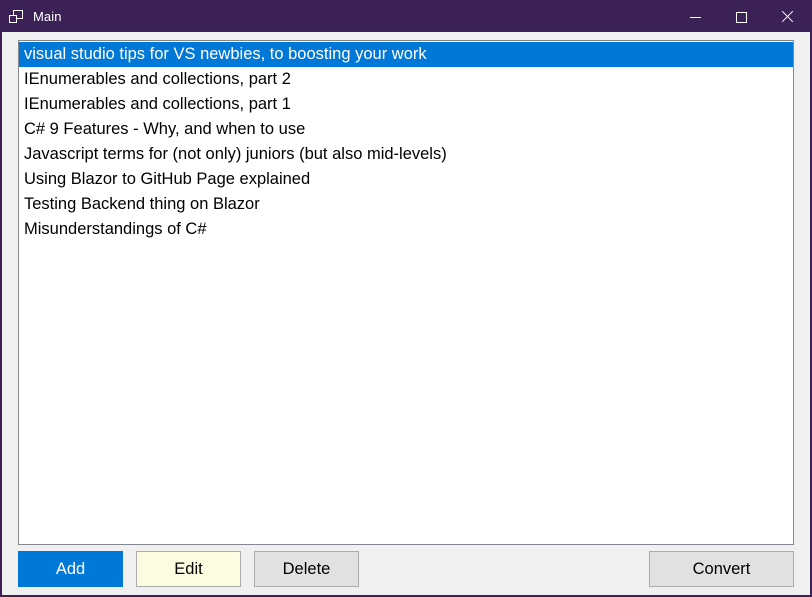 This screenshot has height=597, width=812. What do you see at coordinates (406, 129) in the screenshot?
I see `list-item: C# 9 Features - Why, and when to use` at bounding box center [406, 129].